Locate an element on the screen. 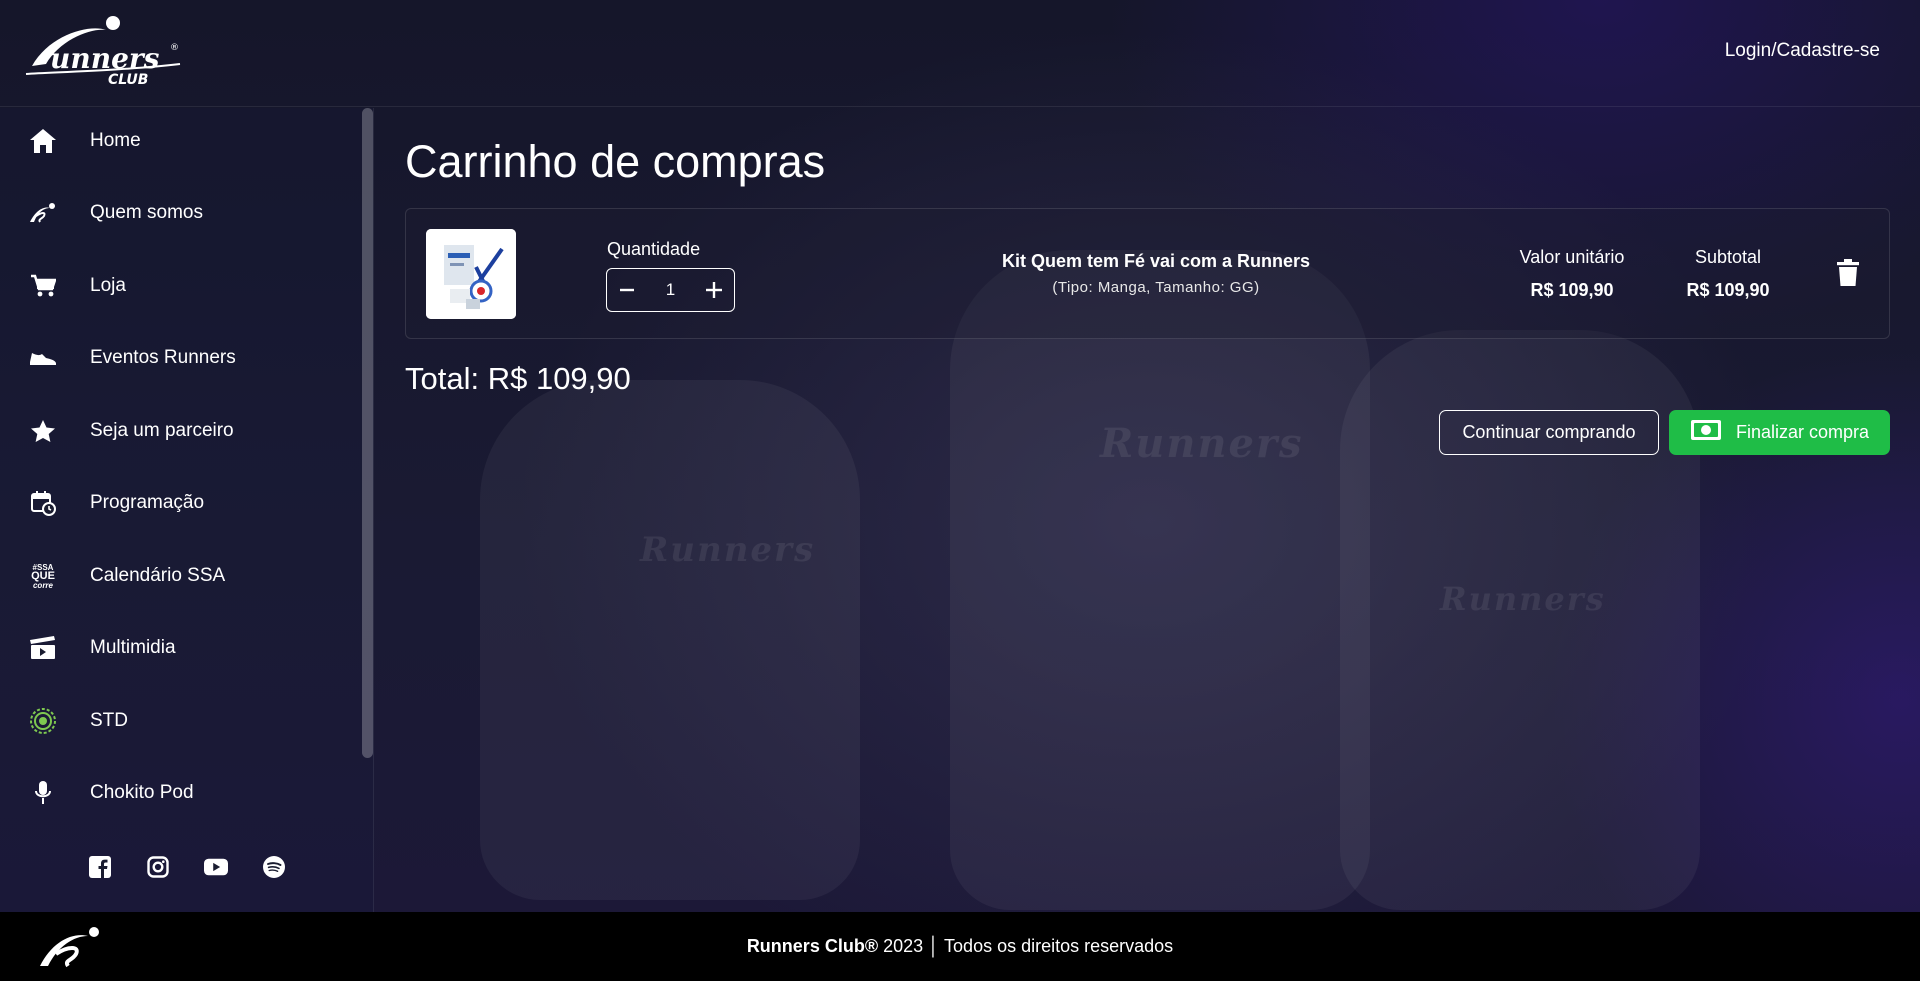  unit-price-value: R$ 109,90 is located at coordinates (1572, 290).